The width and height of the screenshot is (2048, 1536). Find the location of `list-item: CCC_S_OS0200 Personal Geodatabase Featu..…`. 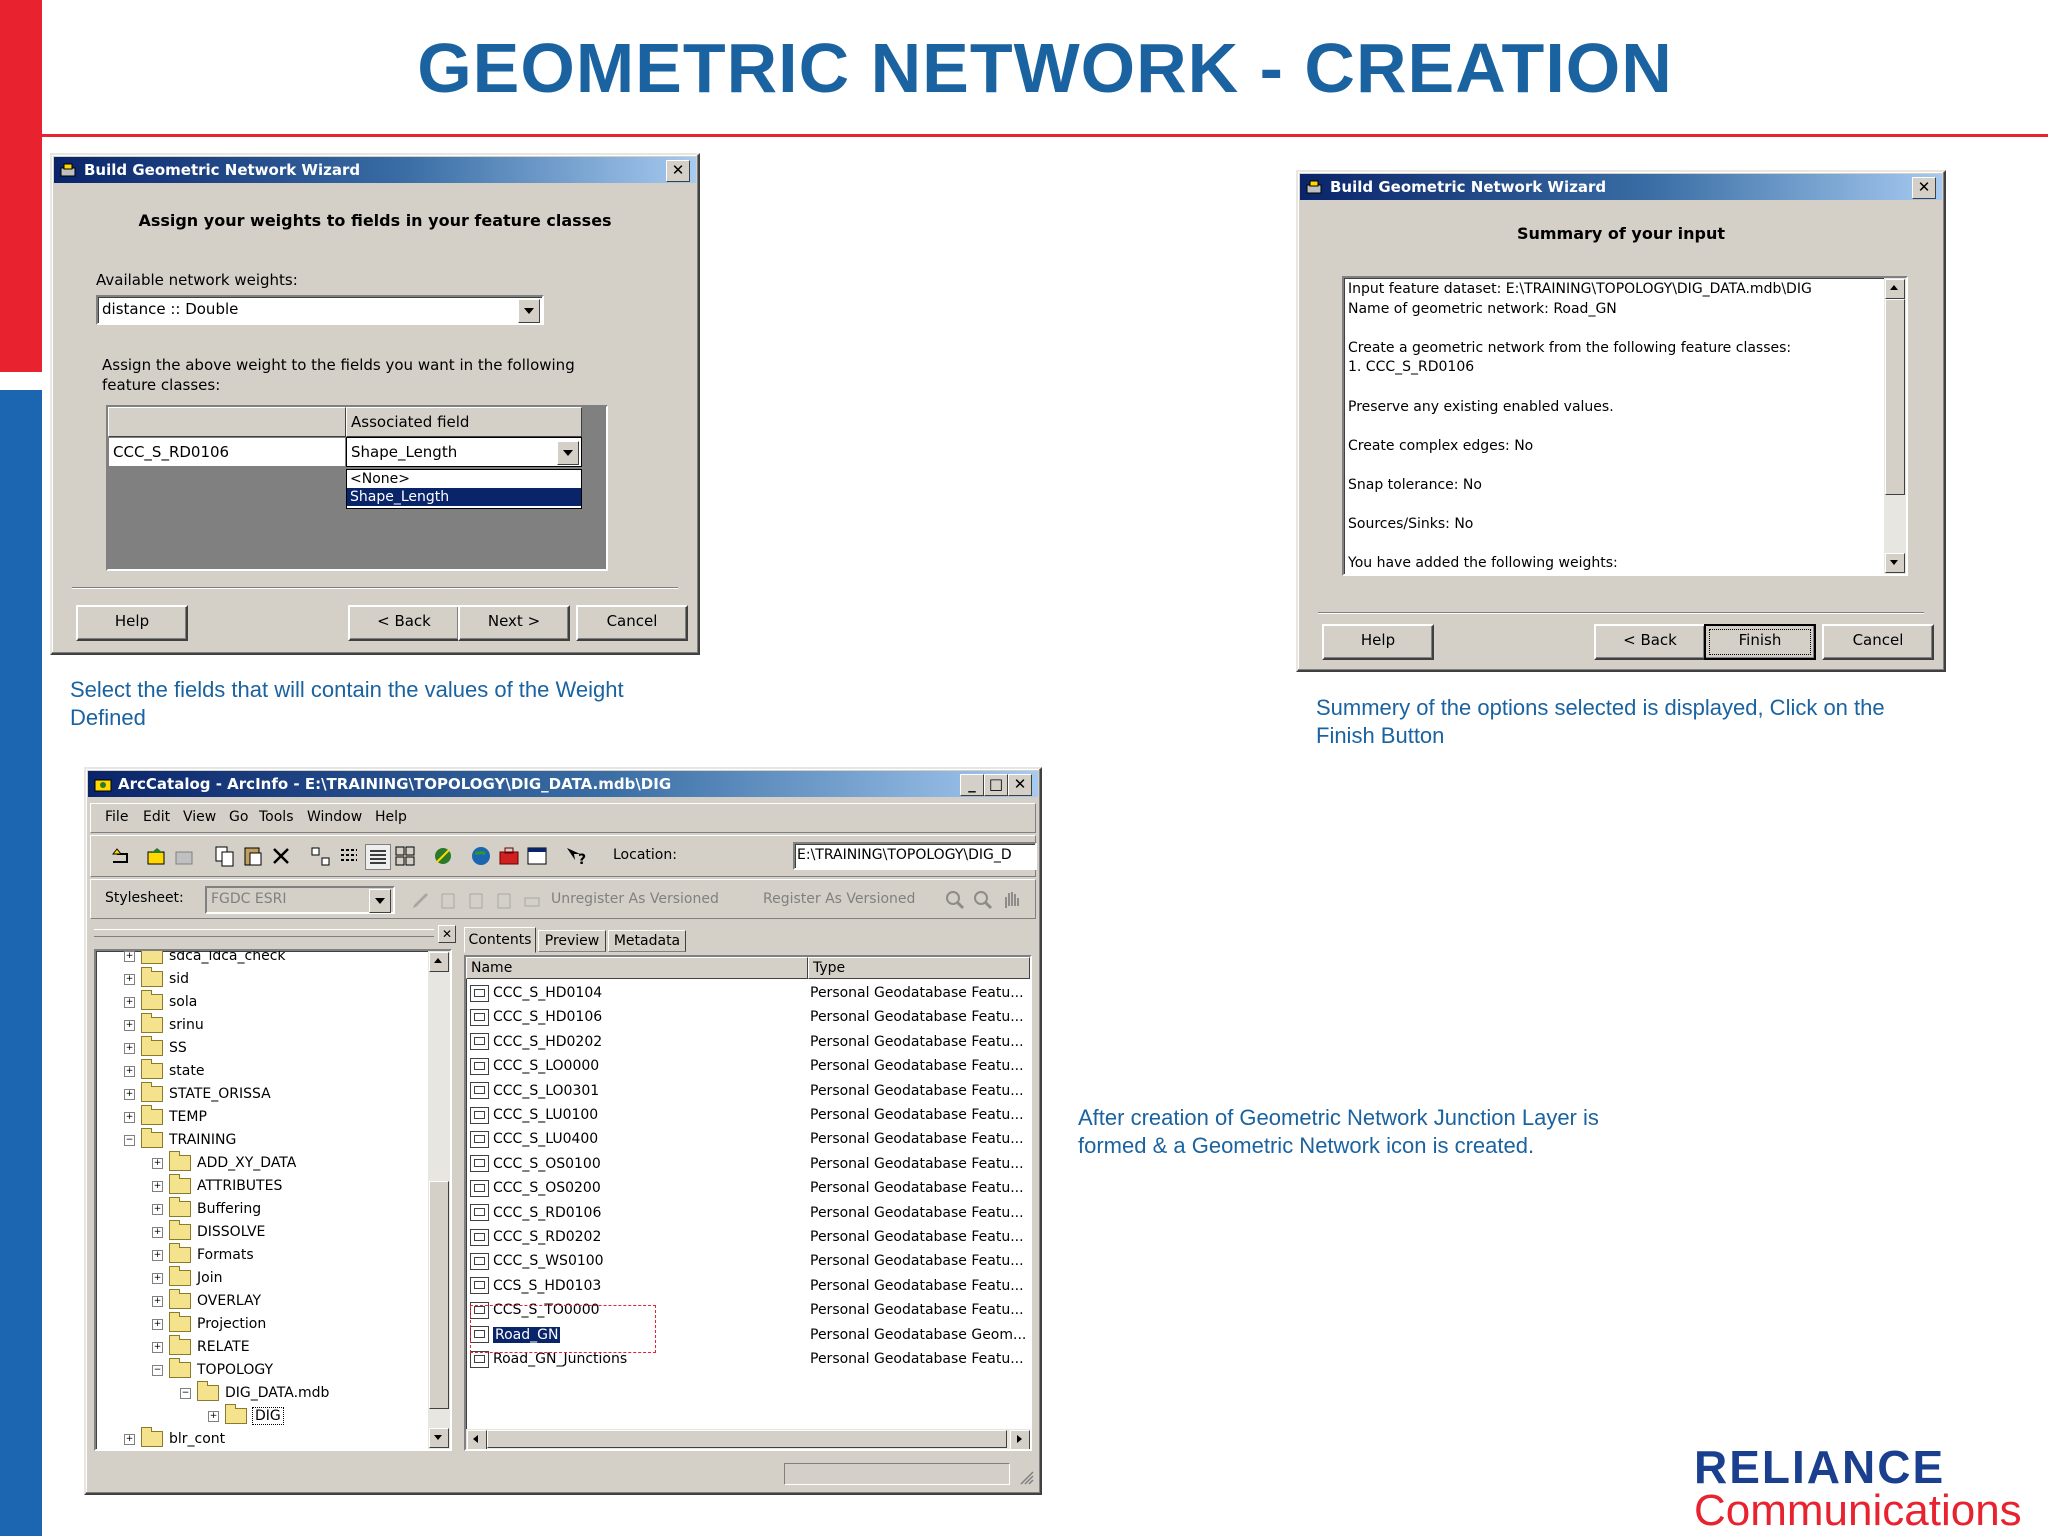

list-item: CCC_S_OS0200 Personal Geodatabase Featu..… is located at coordinates (748, 1188).